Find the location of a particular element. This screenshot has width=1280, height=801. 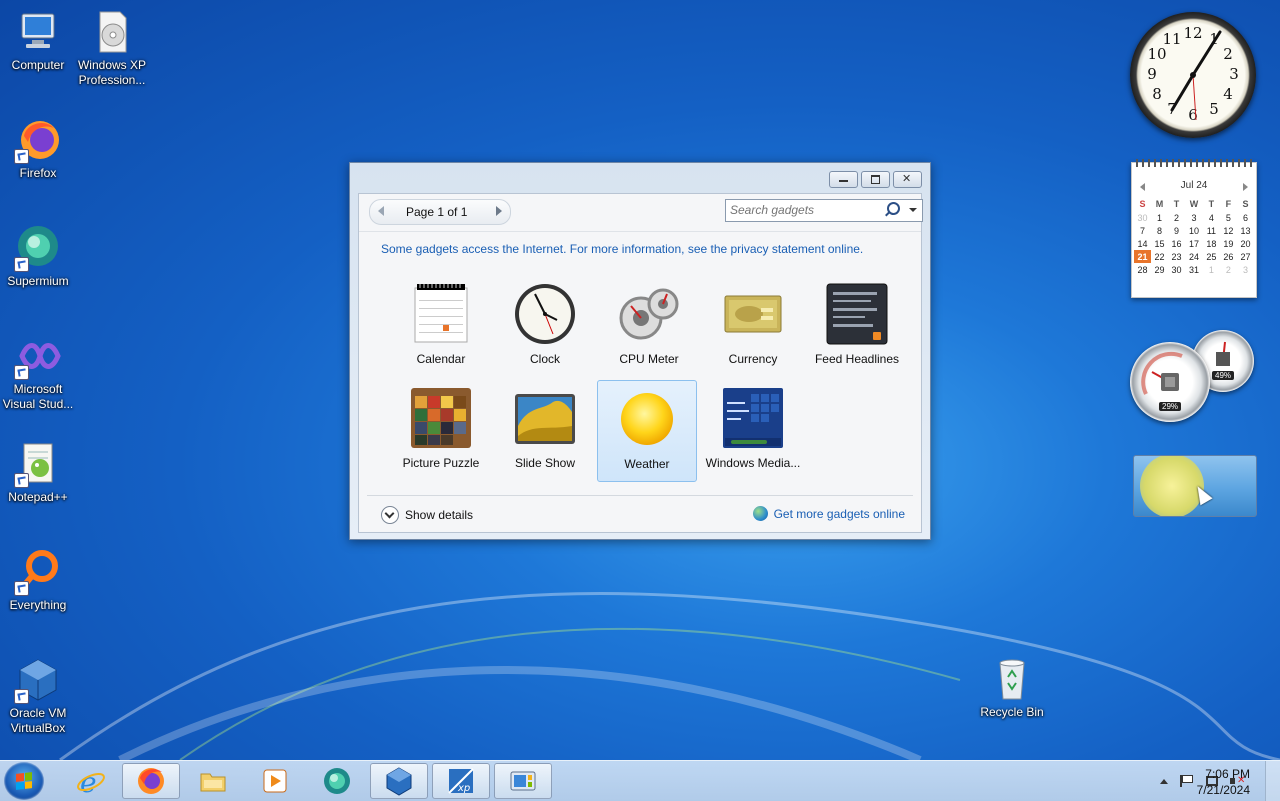

calendar-binding is located at coordinates (1194, 163).